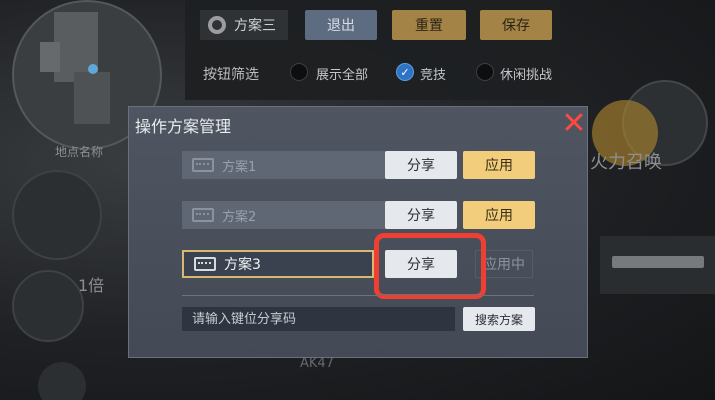  What do you see at coordinates (405, 72) in the screenshot?
I see `filter-competitive-radio: ✓` at bounding box center [405, 72].